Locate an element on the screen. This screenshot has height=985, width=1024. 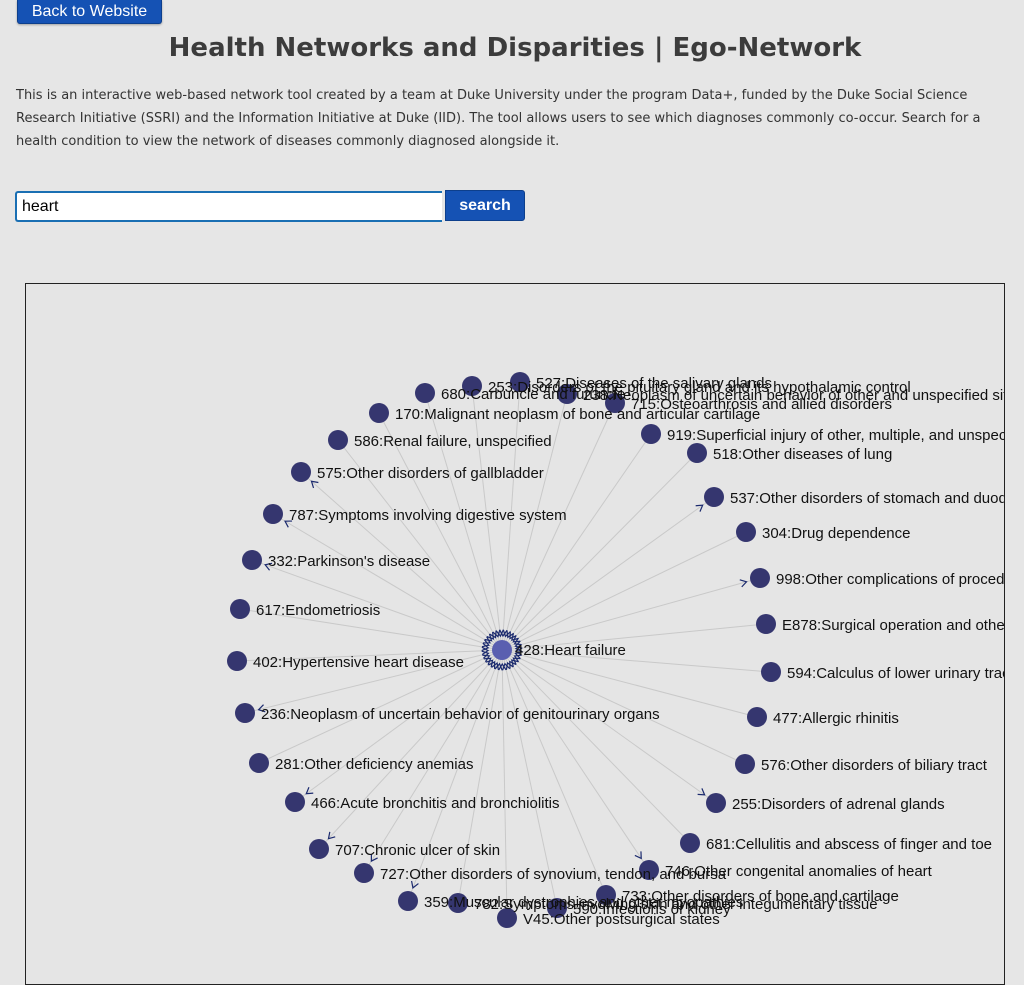
network-node-label: 617:Endometriosis is located at coordinates (318, 610).